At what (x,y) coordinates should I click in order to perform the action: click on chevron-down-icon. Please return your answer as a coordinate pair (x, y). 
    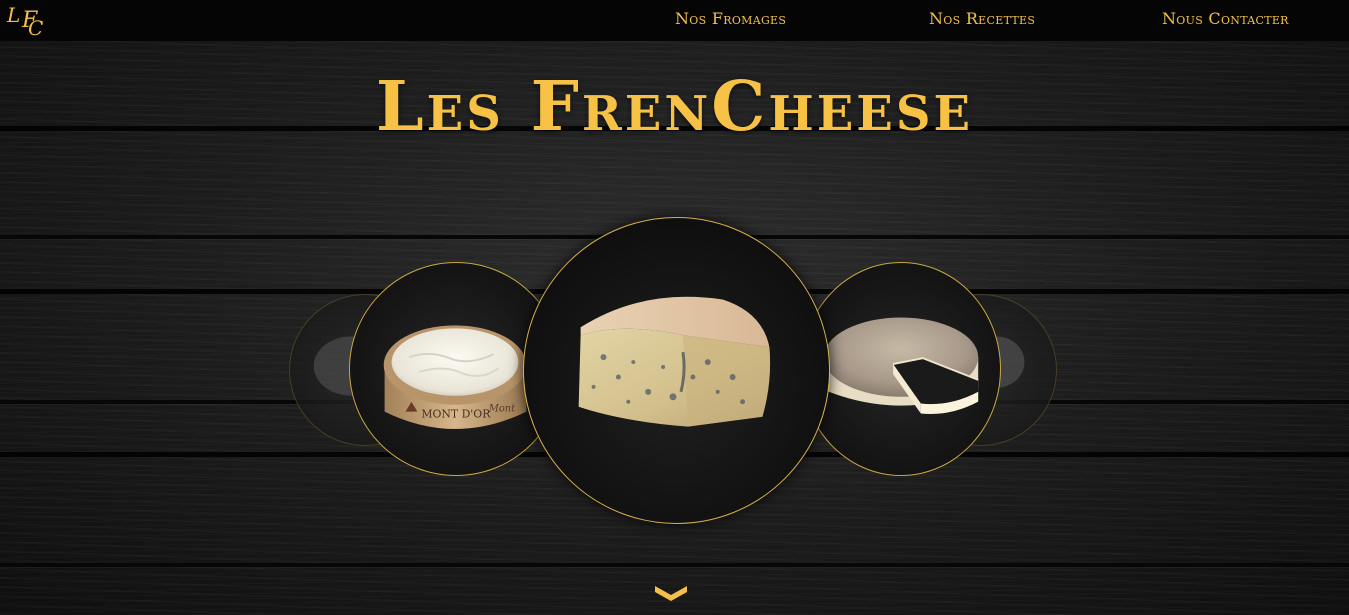
    Looking at the image, I should click on (671, 593).